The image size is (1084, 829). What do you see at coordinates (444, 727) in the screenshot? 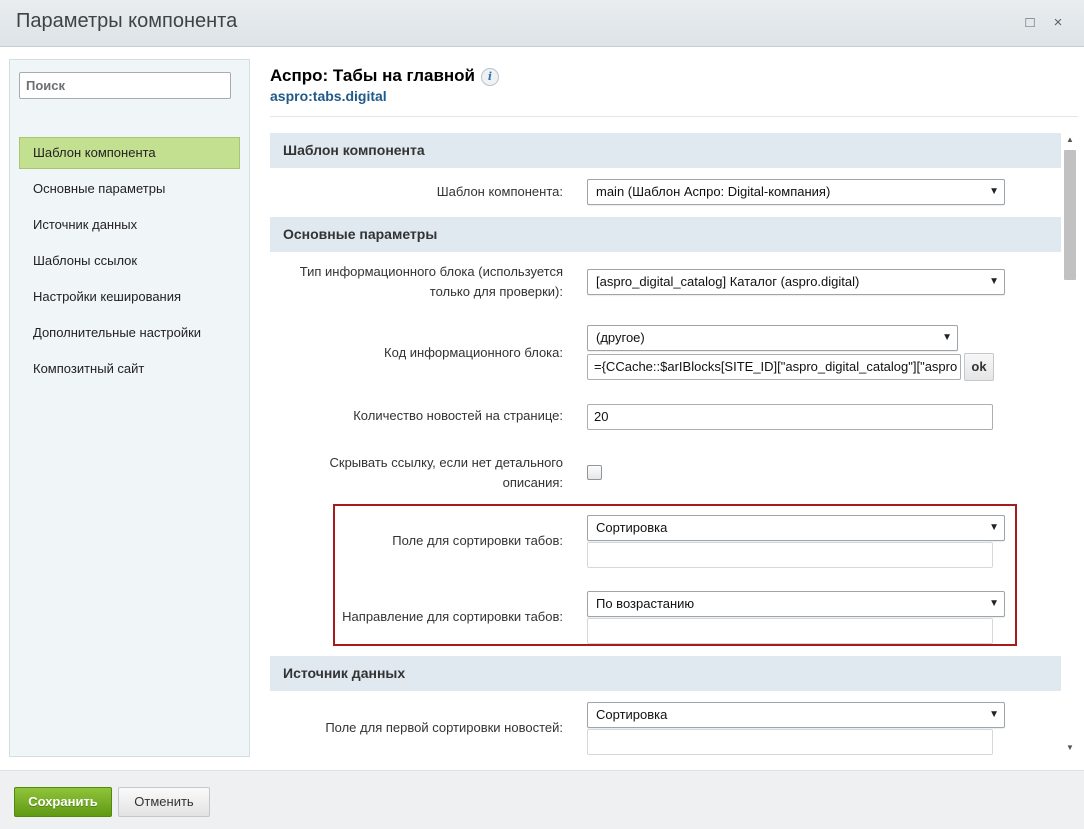
I see `label-news-sort-field1: Поле для первой сортировки новостей:` at bounding box center [444, 727].